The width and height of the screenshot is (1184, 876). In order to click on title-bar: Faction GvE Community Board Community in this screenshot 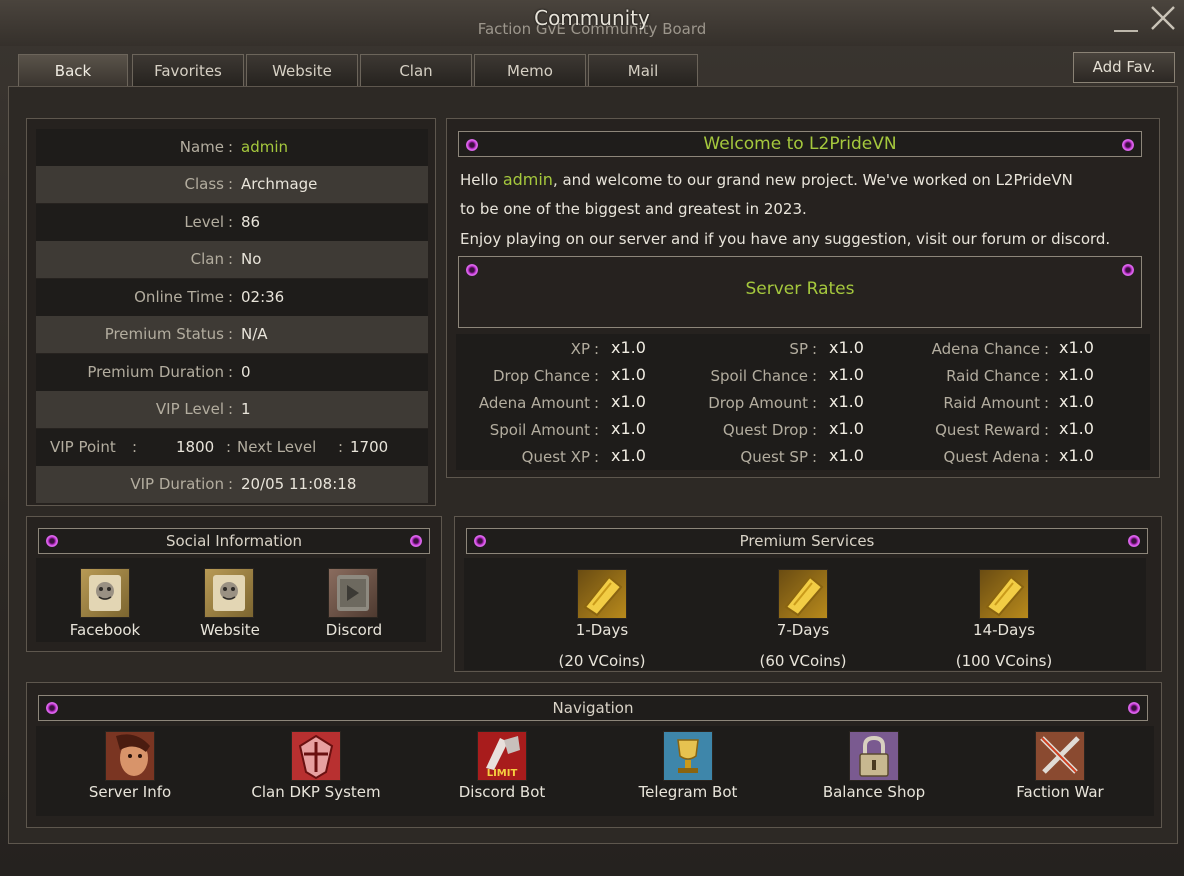, I will do `click(592, 23)`.